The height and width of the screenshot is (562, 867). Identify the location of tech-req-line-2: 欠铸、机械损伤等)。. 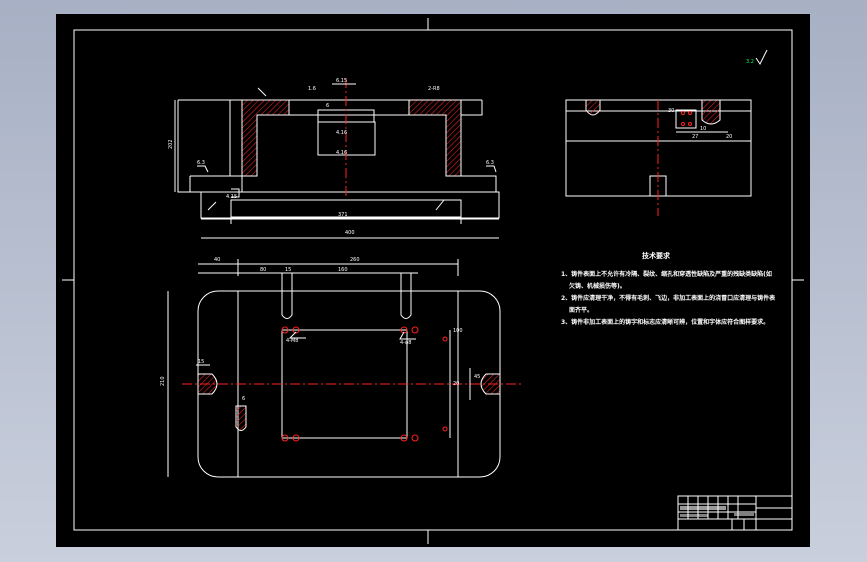
(597, 286).